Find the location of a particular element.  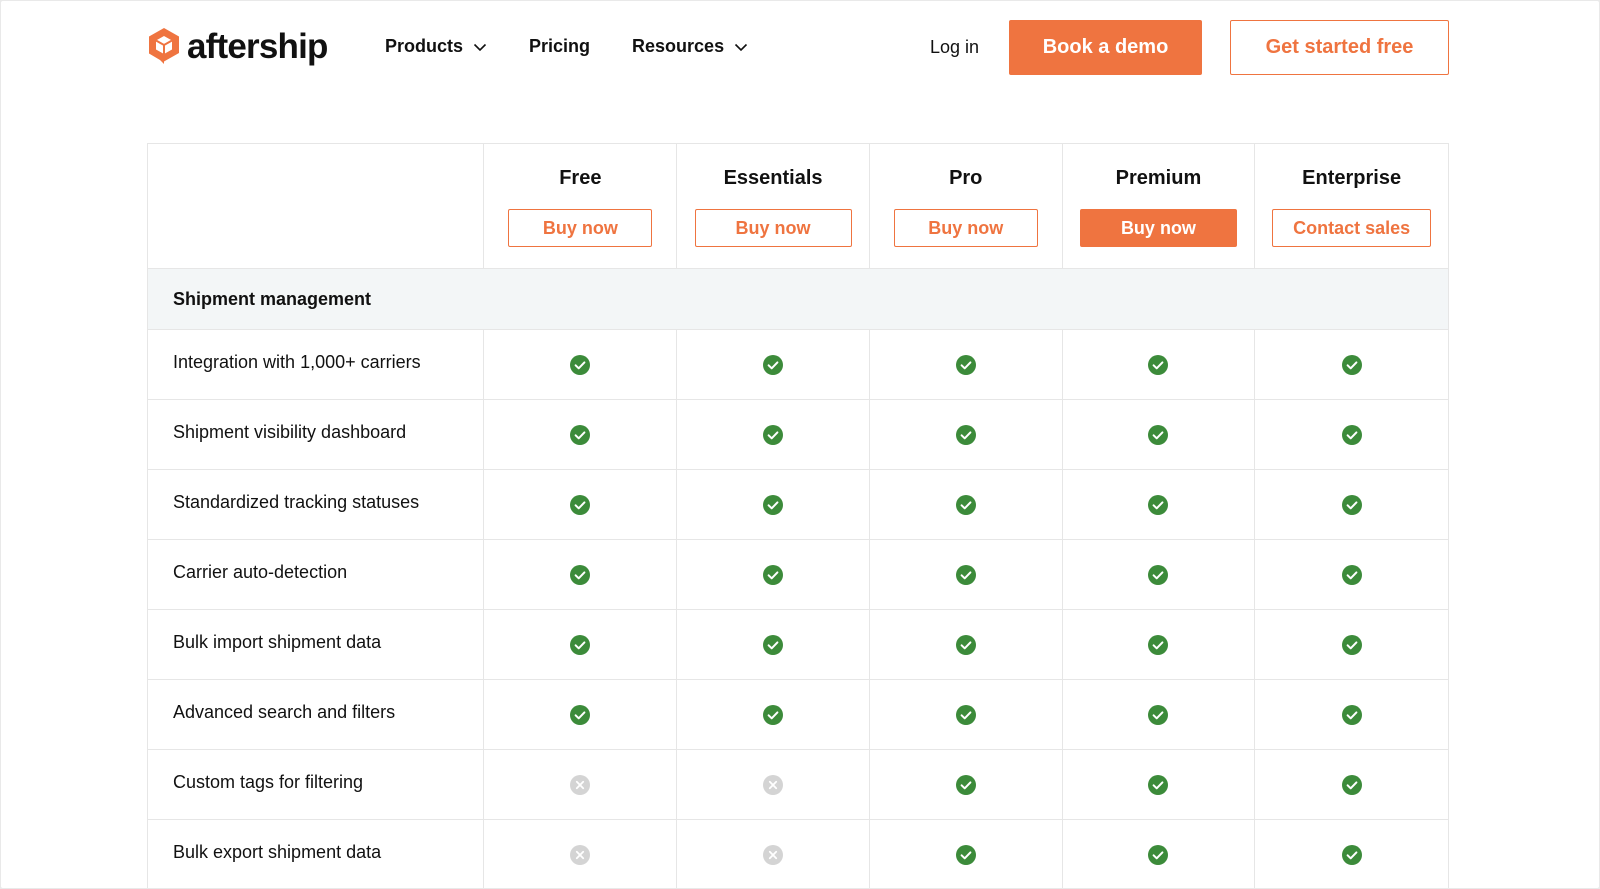

buy-now-premium-button: Buy now is located at coordinates (1158, 228).